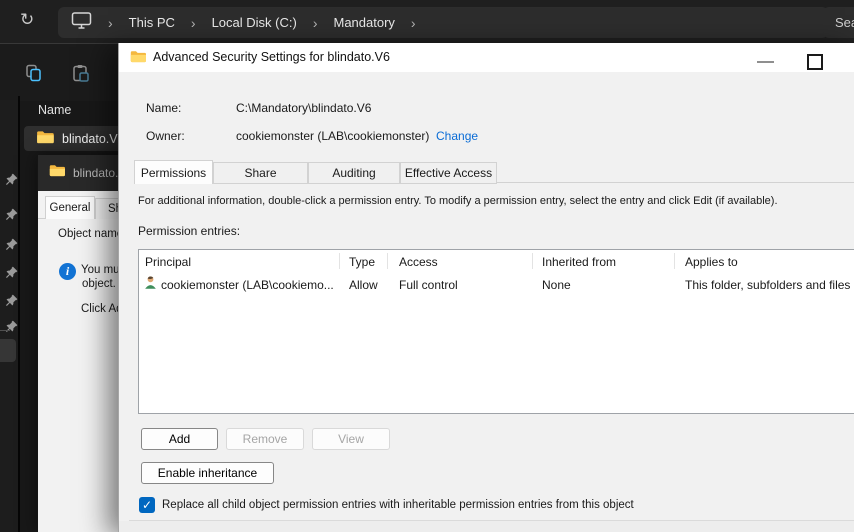  Describe the element at coordinates (99, 284) in the screenshot. I see `info-text-line2: object.` at that location.